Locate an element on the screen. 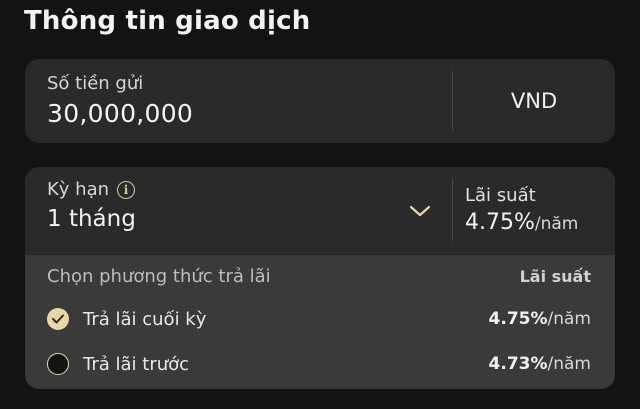  divider is located at coordinates (452, 210).